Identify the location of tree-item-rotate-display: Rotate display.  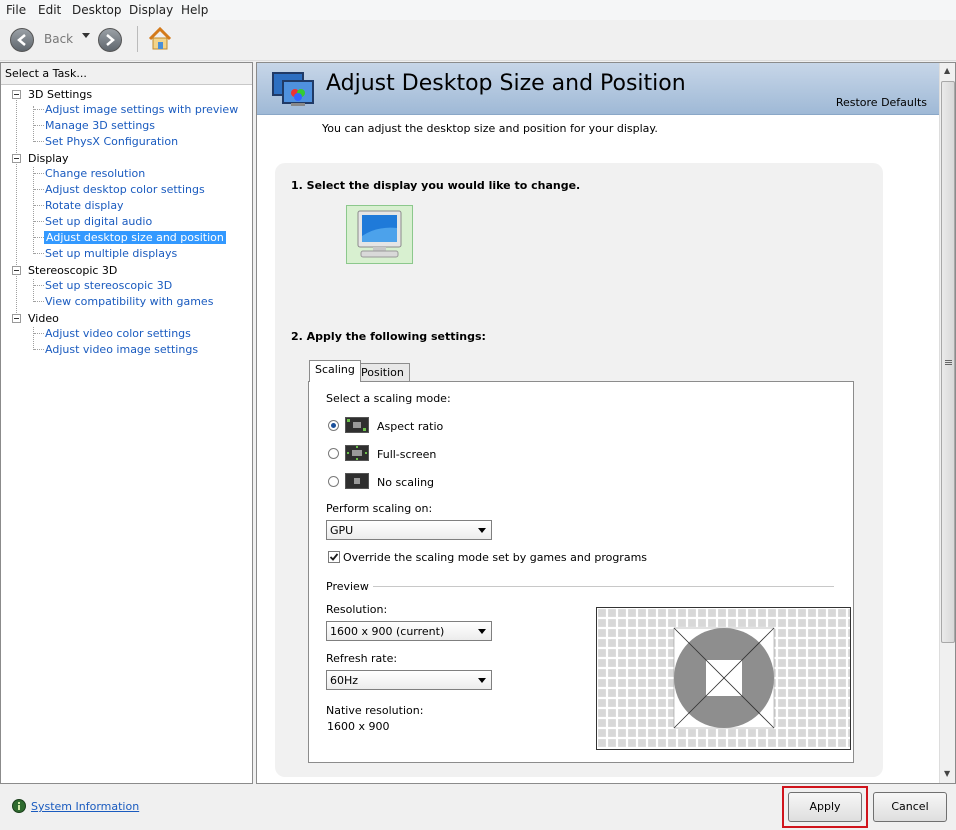
(84, 205).